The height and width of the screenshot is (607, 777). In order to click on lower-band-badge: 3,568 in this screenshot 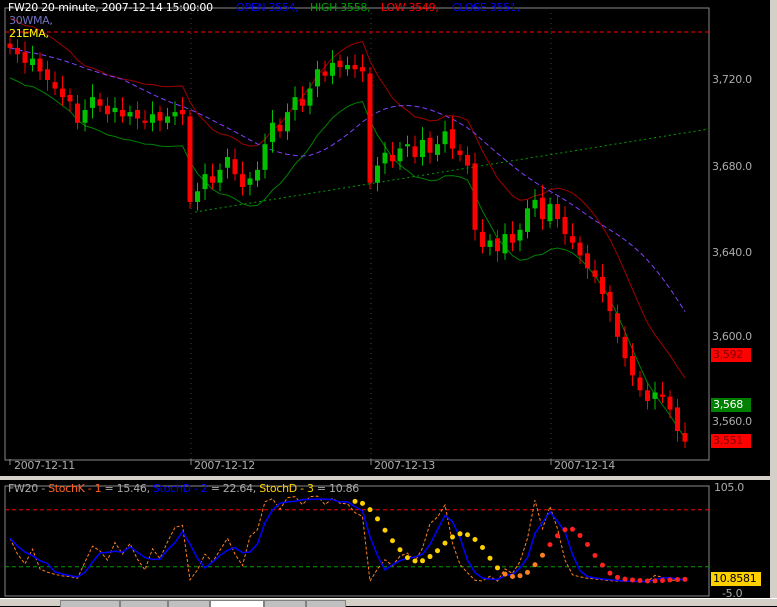, I will do `click(731, 405)`.